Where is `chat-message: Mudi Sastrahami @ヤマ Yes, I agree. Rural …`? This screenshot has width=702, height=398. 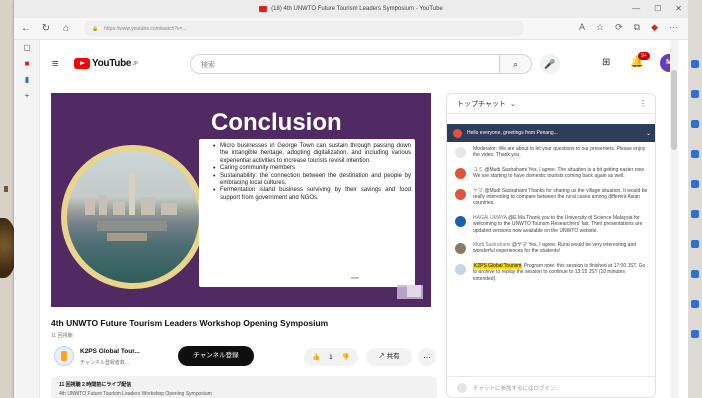 chat-message: Mudi Sastrahami @ヤマ Yes, I agree. Rural … is located at coordinates (551, 248).